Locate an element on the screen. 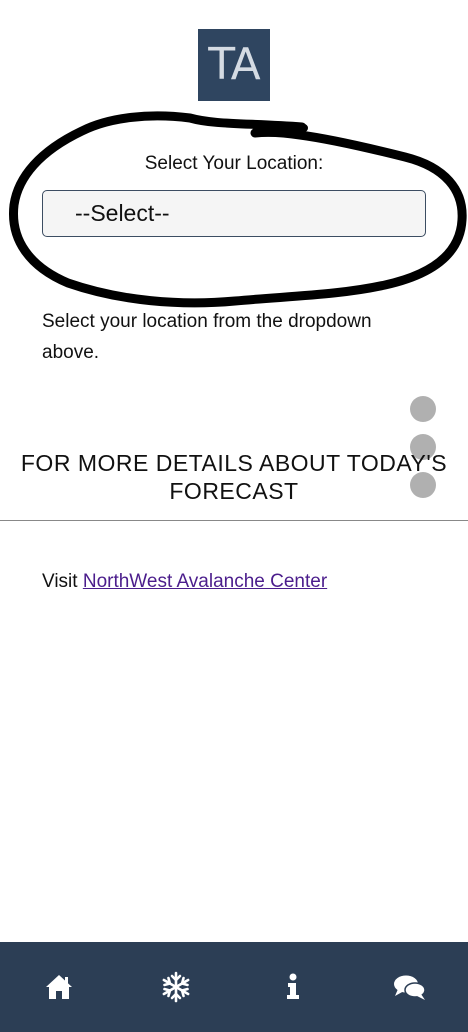  menu-dot is located at coordinates (423, 409).